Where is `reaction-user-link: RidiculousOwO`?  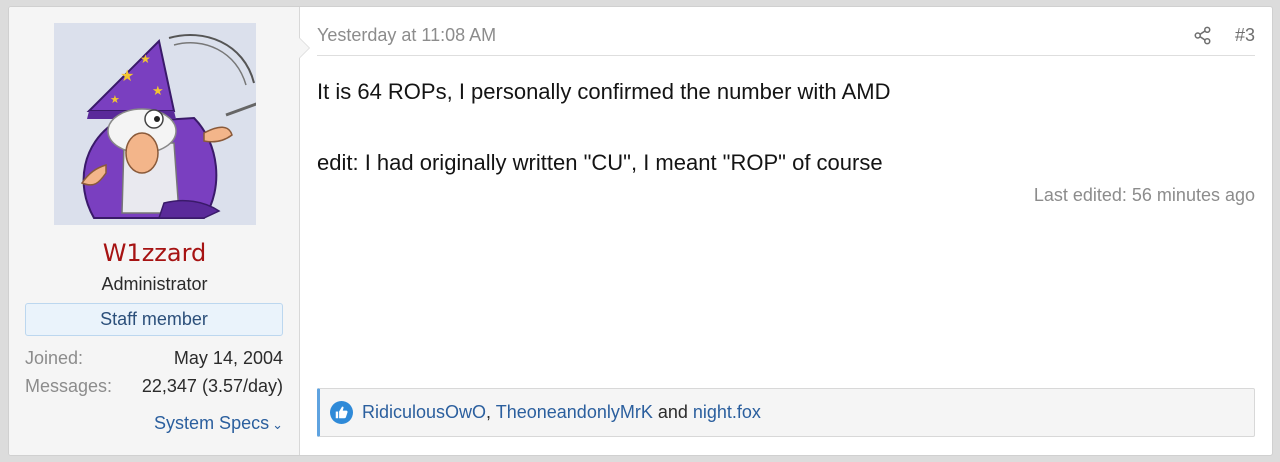 reaction-user-link: RidiculousOwO is located at coordinates (424, 412).